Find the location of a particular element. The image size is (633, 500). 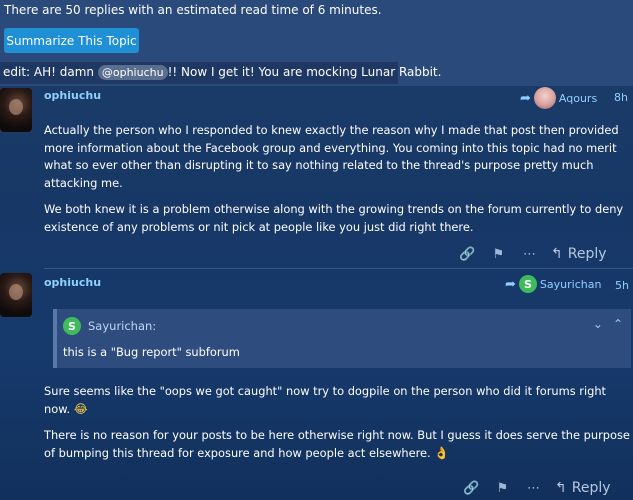

aqours-avatar is located at coordinates (544, 98).